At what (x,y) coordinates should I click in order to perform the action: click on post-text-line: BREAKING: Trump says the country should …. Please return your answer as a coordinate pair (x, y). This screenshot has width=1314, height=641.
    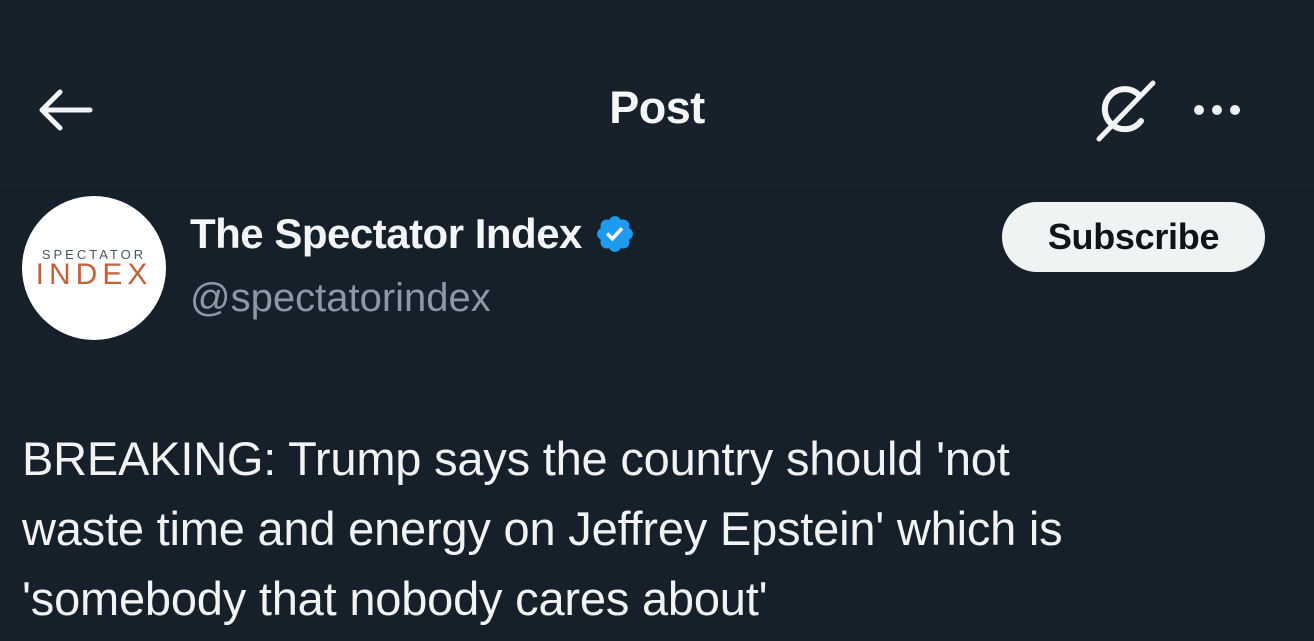
    Looking at the image, I should click on (516, 458).